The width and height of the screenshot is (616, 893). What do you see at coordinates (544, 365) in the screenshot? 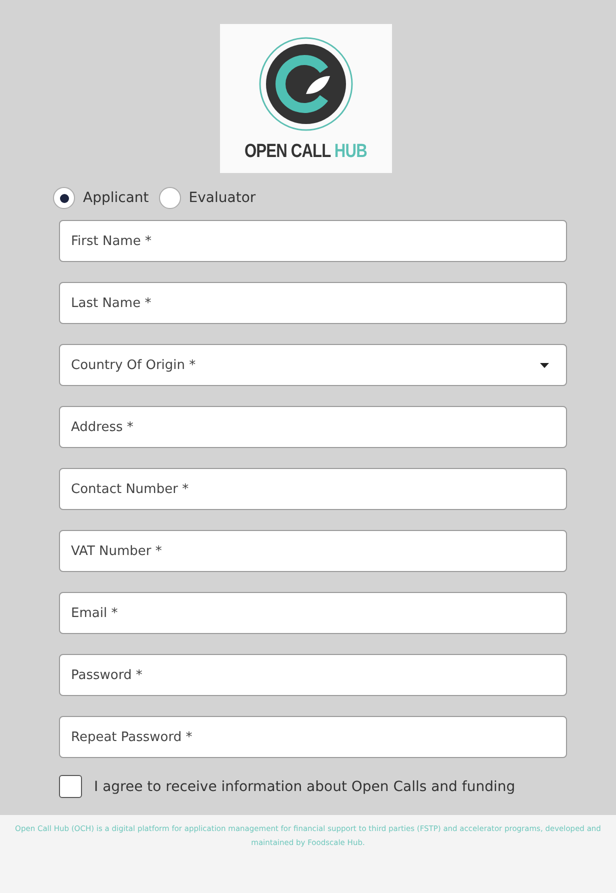
I see `caret-icon` at bounding box center [544, 365].